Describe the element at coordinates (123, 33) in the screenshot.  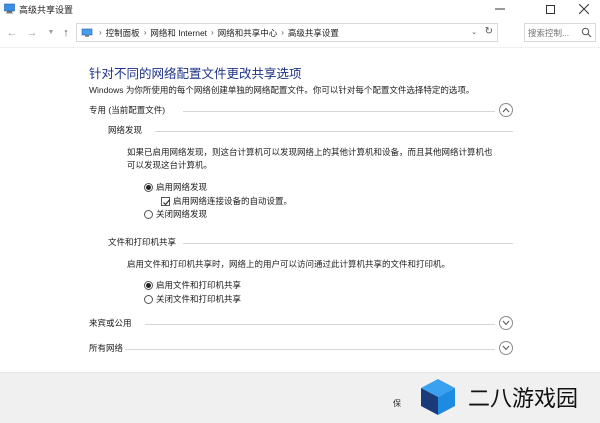
I see `breadcrumb-control-panel: 控制面板` at that location.